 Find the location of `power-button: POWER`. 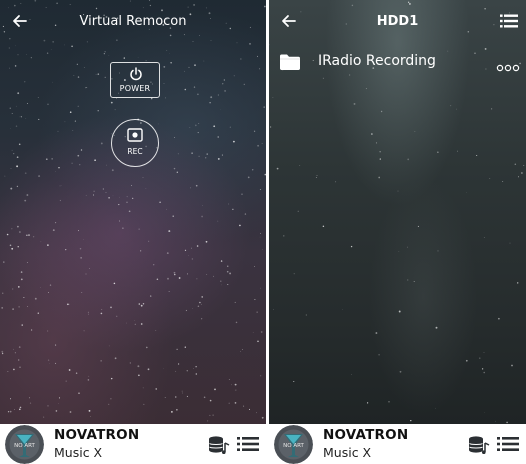

power-button: POWER is located at coordinates (135, 80).